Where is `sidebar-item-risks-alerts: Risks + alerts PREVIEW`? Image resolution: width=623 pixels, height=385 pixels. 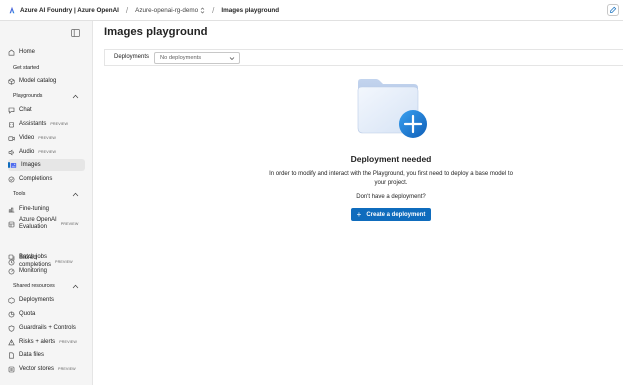
sidebar-item-risks-alerts: Risks + alerts PREVIEW is located at coordinates (46, 342).